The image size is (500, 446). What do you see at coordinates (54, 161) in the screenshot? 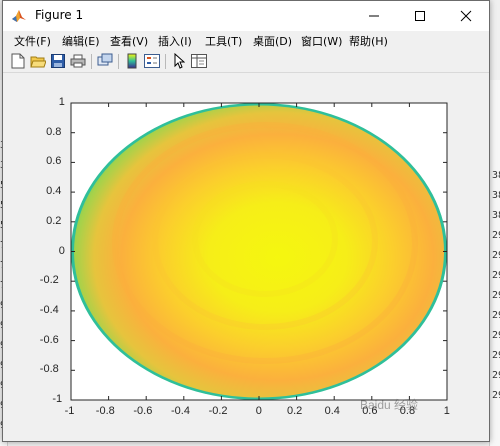
I see `y-tick-label: 0.6` at bounding box center [54, 161].